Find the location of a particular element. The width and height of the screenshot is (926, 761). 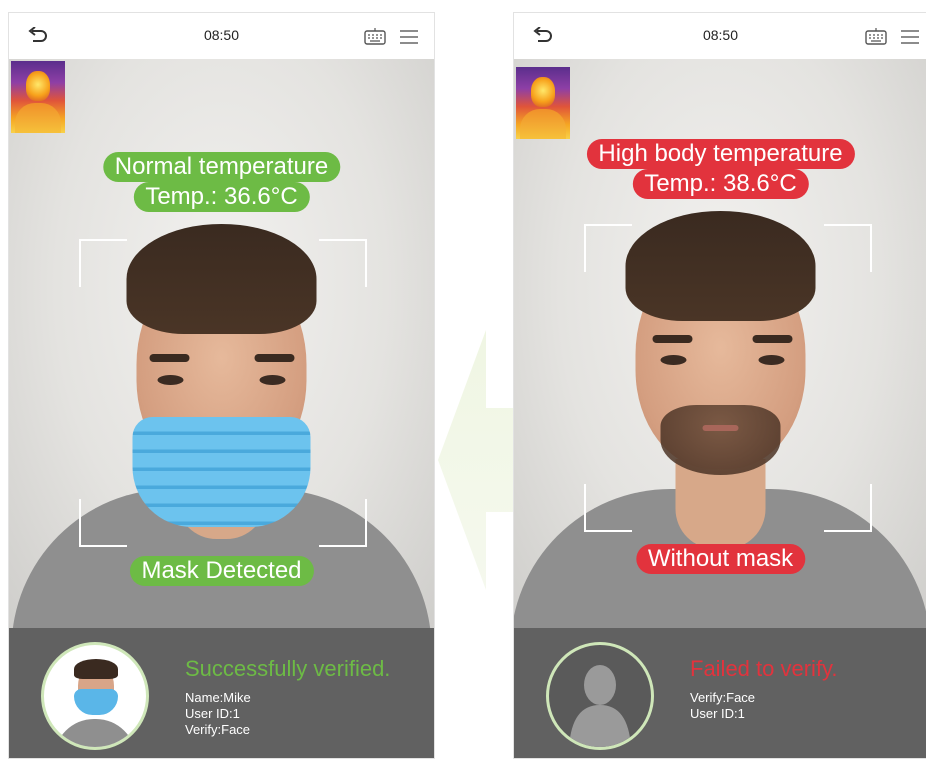

mask-status-badge: Mask Detected is located at coordinates (221, 571).